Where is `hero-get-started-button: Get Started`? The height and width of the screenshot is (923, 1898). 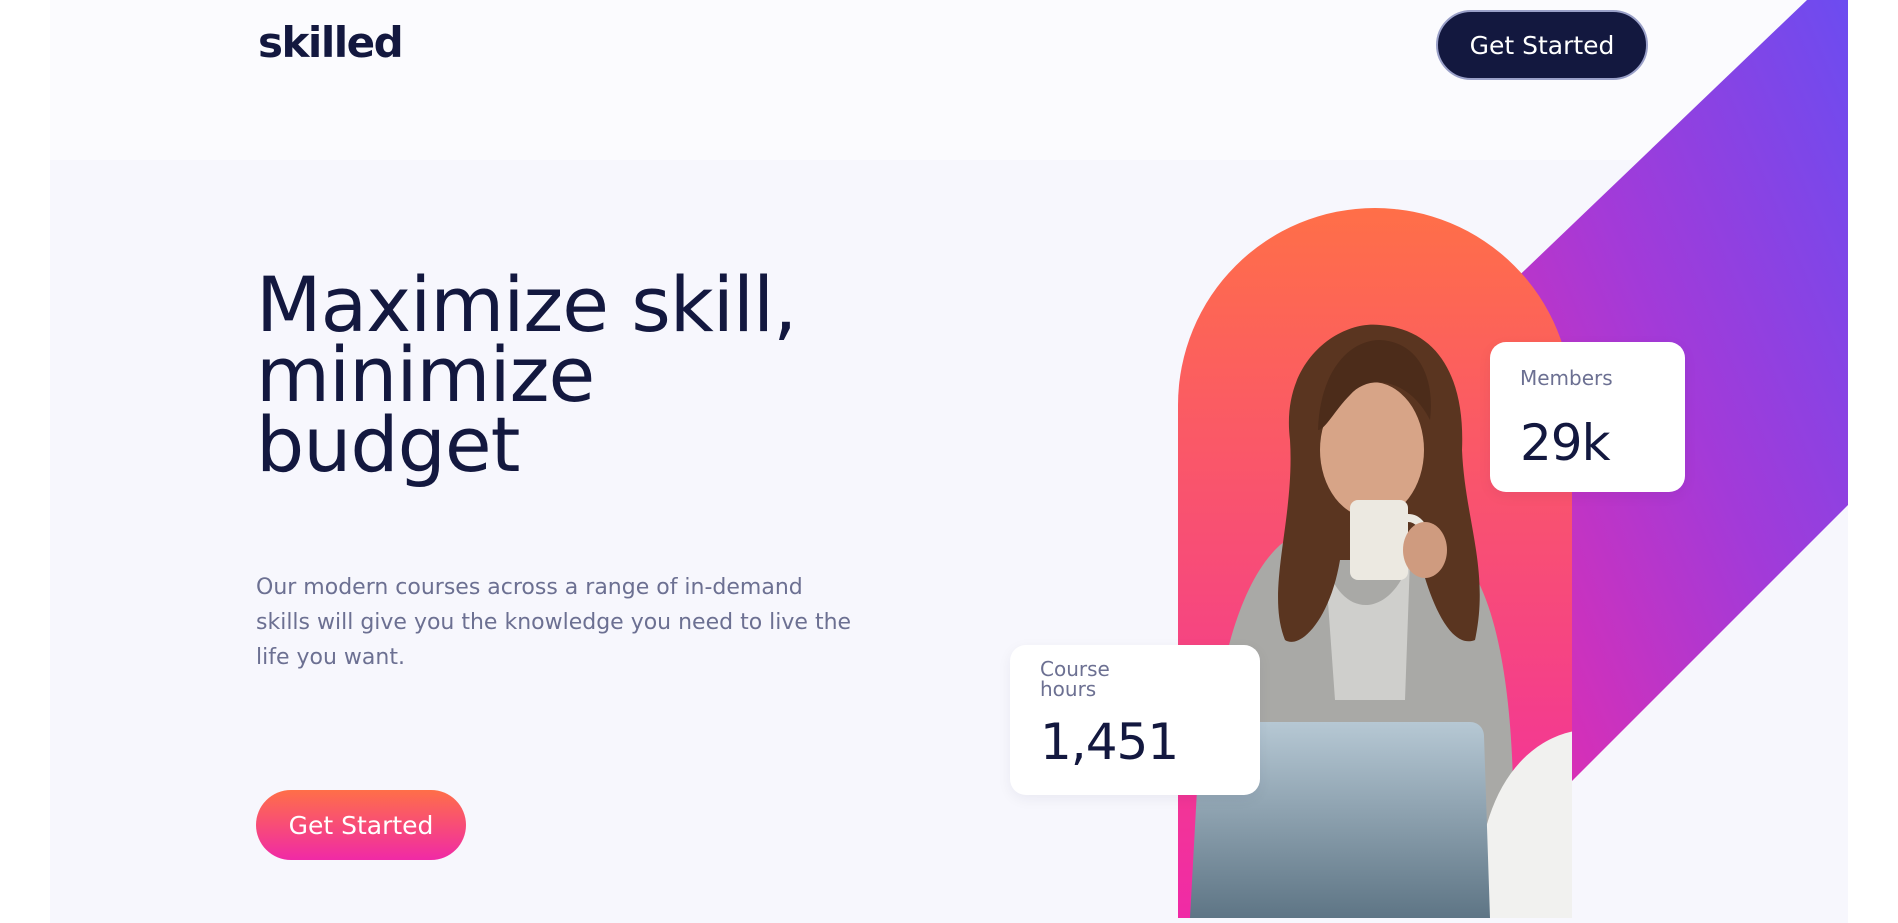
hero-get-started-button: Get Started is located at coordinates (361, 825).